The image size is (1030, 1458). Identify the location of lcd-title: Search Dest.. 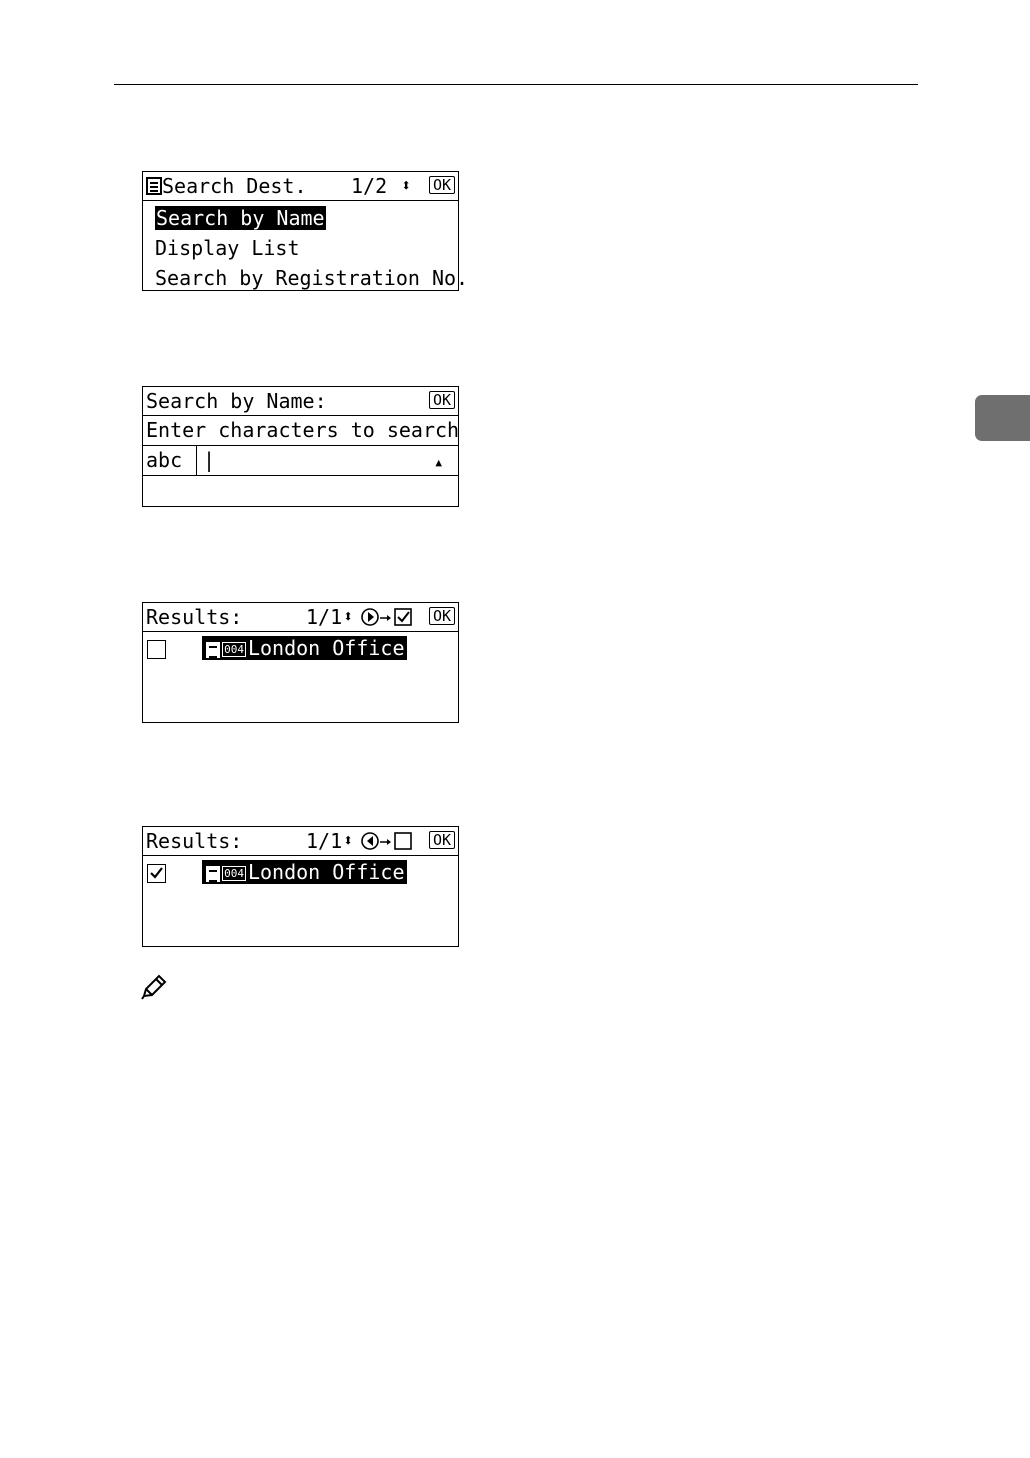
(226, 186).